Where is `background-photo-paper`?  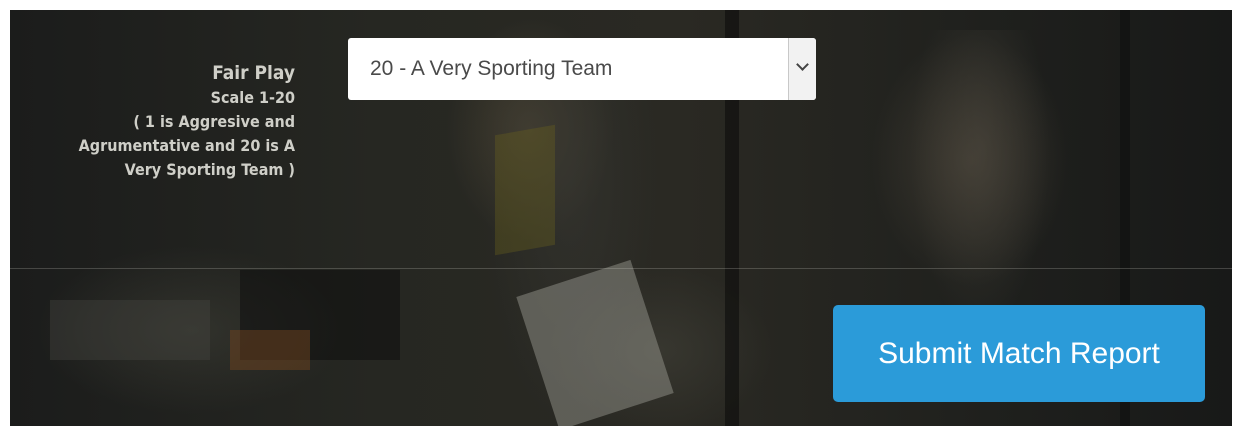
background-photo-paper is located at coordinates (595, 342).